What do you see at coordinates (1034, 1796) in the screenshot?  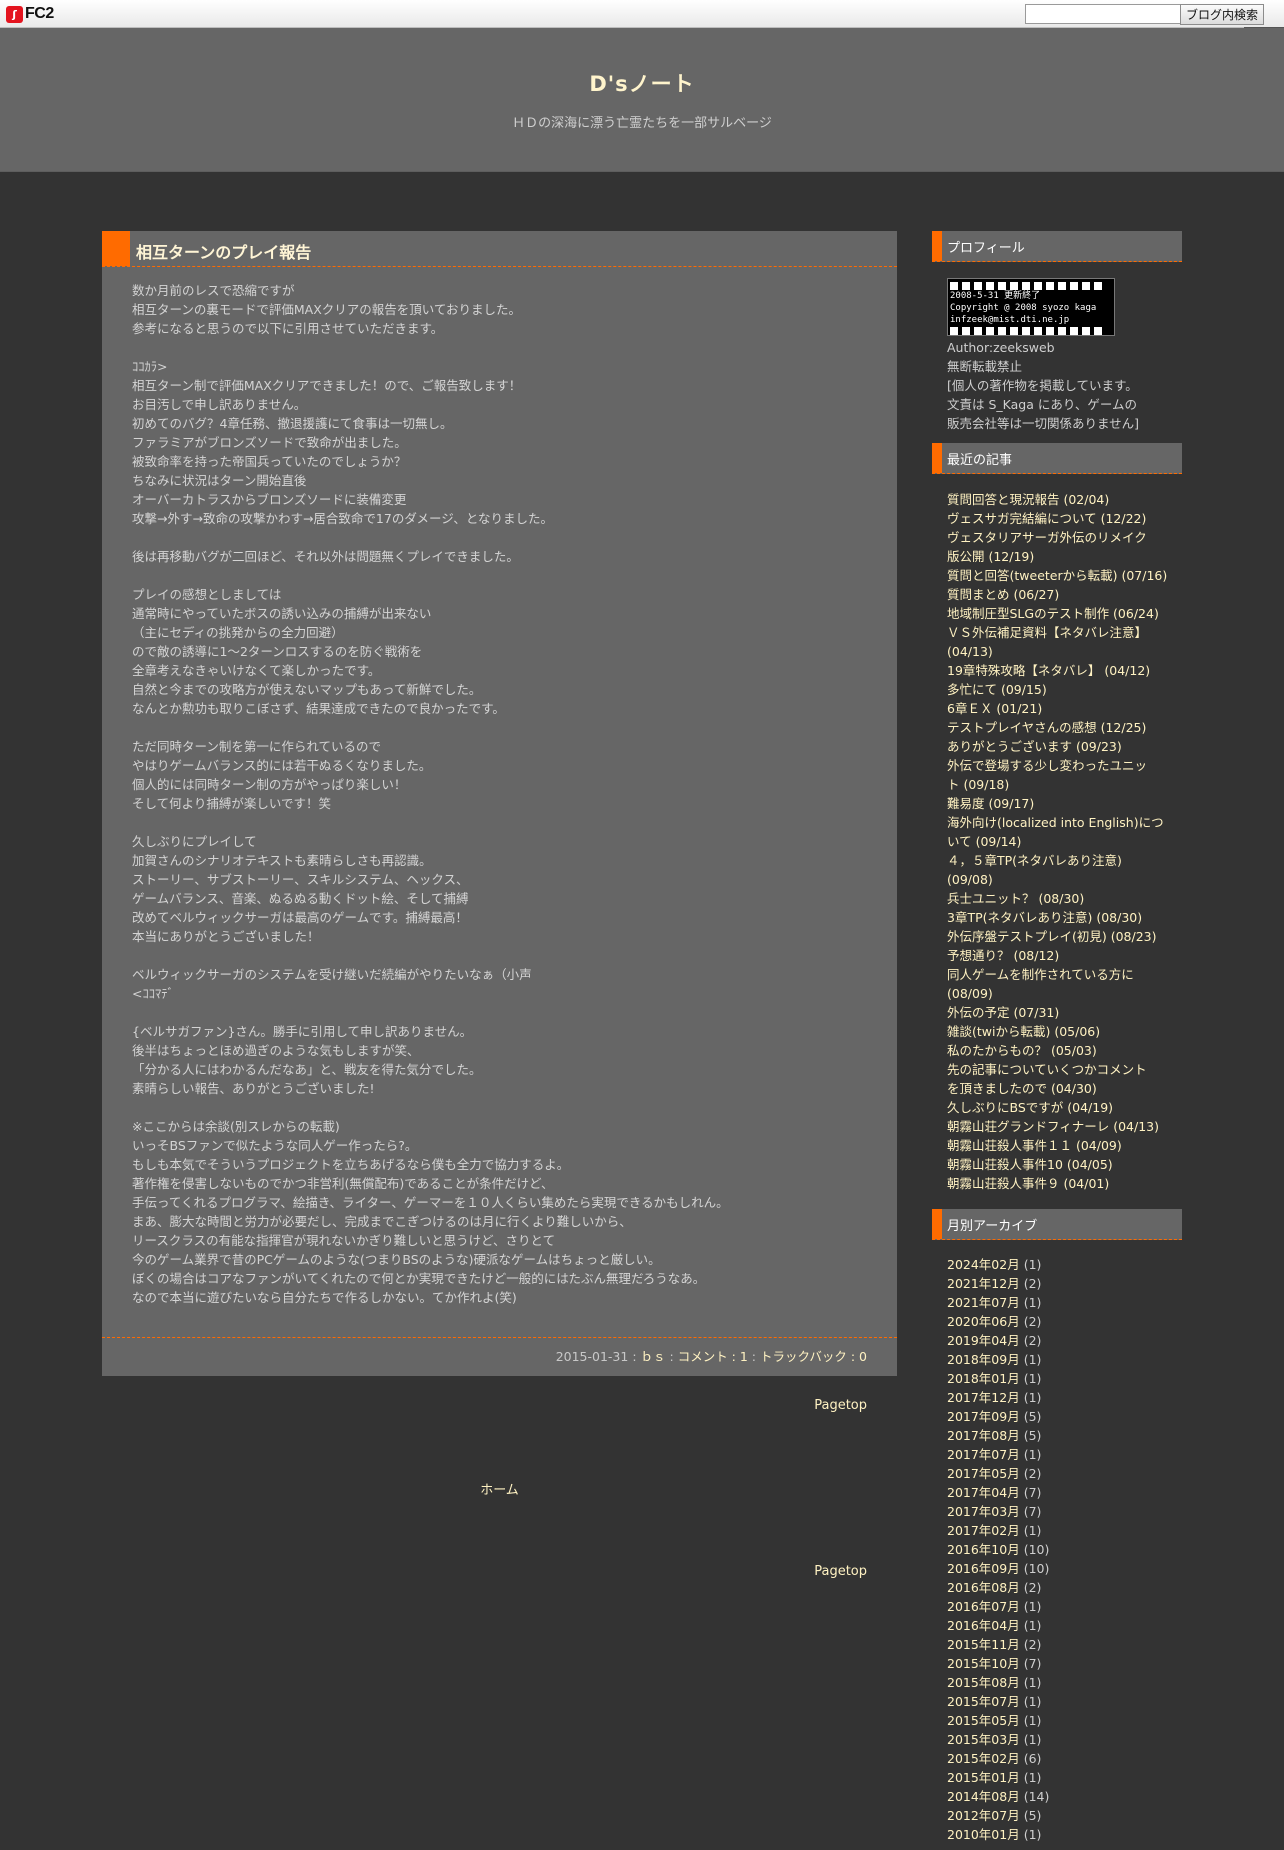 I see `archive-count: (14)` at bounding box center [1034, 1796].